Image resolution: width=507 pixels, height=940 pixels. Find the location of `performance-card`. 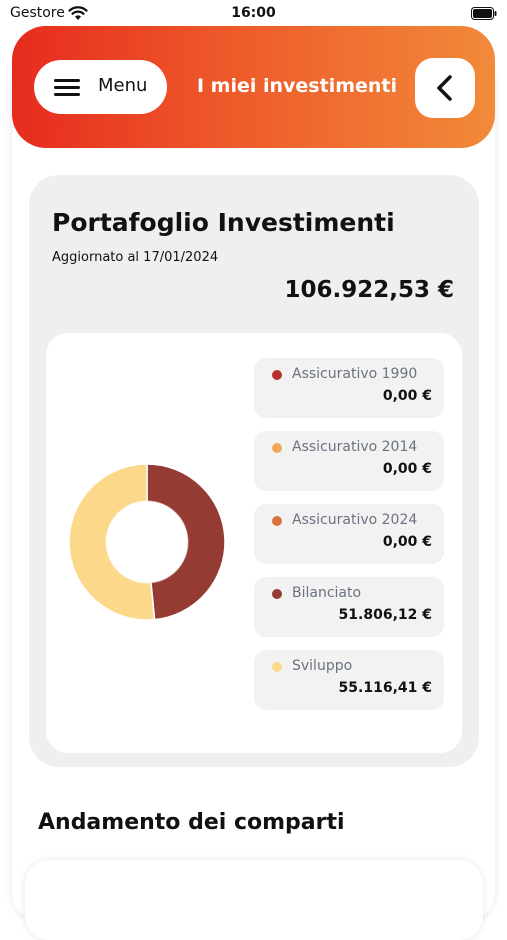

performance-card is located at coordinates (254, 900).